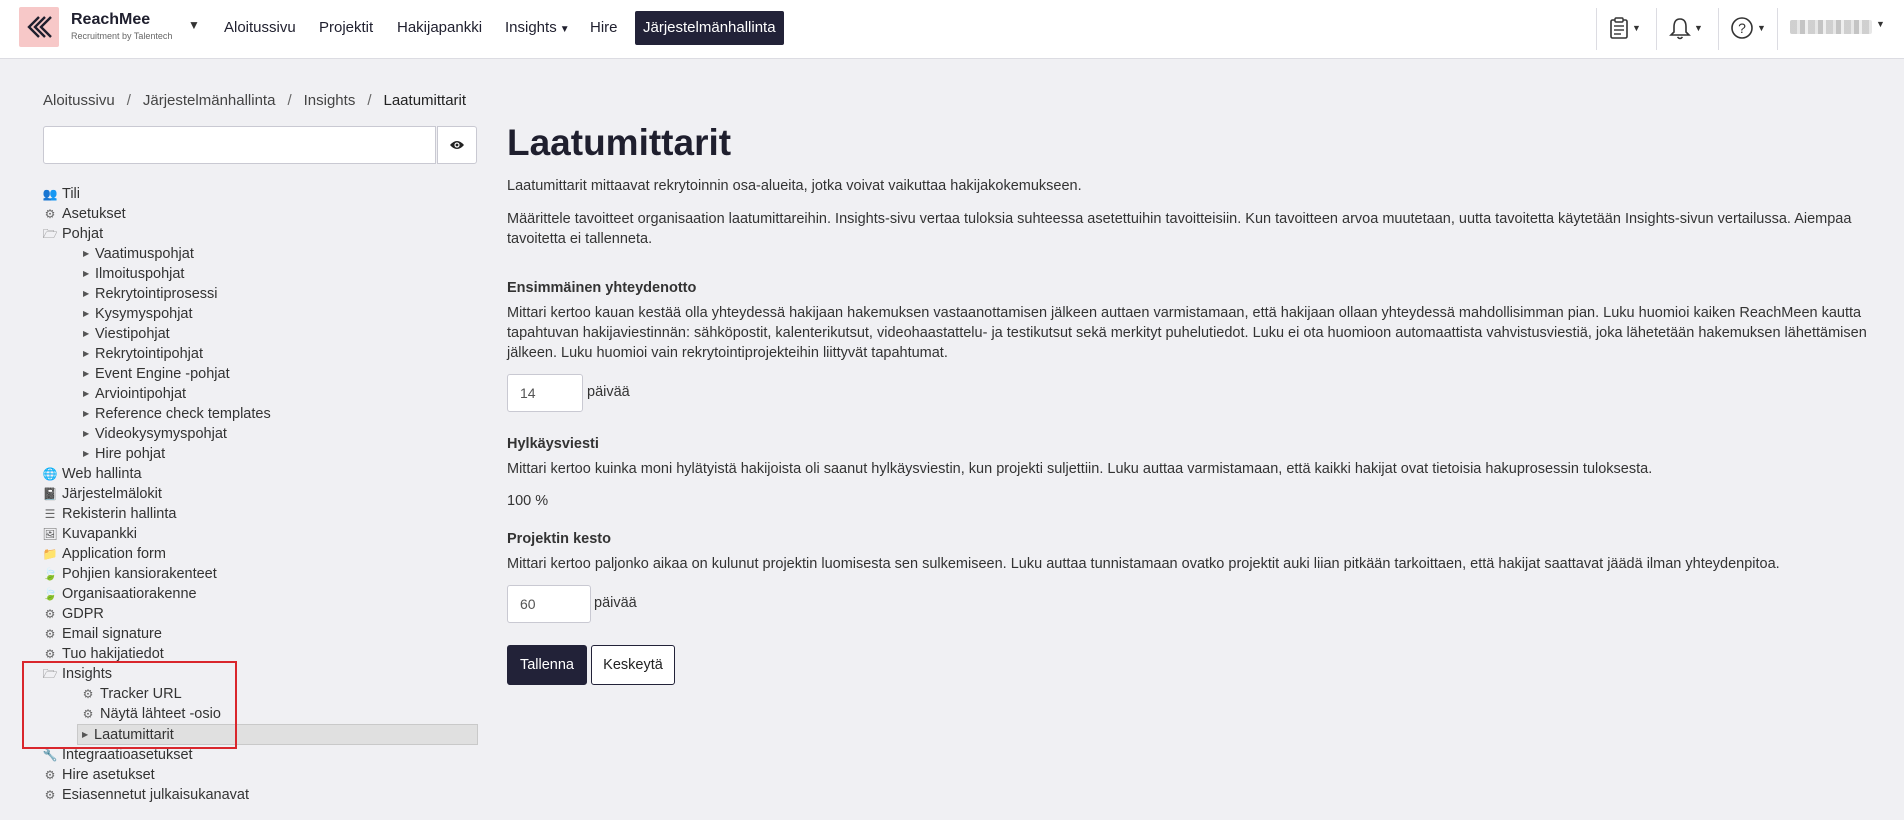 This screenshot has width=1904, height=820. I want to click on nav-jarjestelmanhallinta: Järjestelmänhallinta, so click(709, 28).